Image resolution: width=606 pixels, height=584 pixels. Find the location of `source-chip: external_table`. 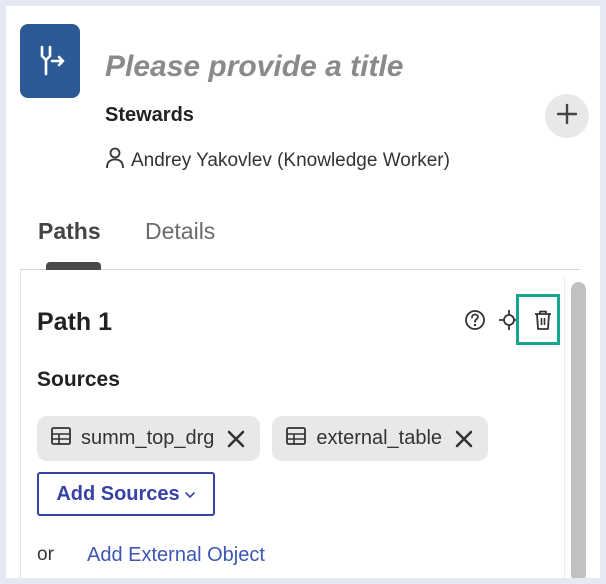

source-chip: external_table is located at coordinates (380, 438).